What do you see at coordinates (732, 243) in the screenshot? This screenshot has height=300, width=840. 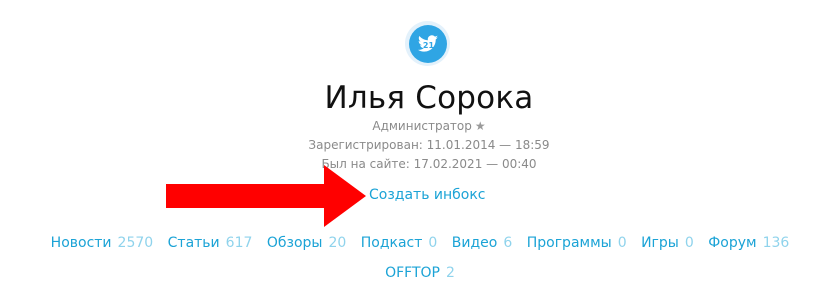 I see `stat-label: Форум` at bounding box center [732, 243].